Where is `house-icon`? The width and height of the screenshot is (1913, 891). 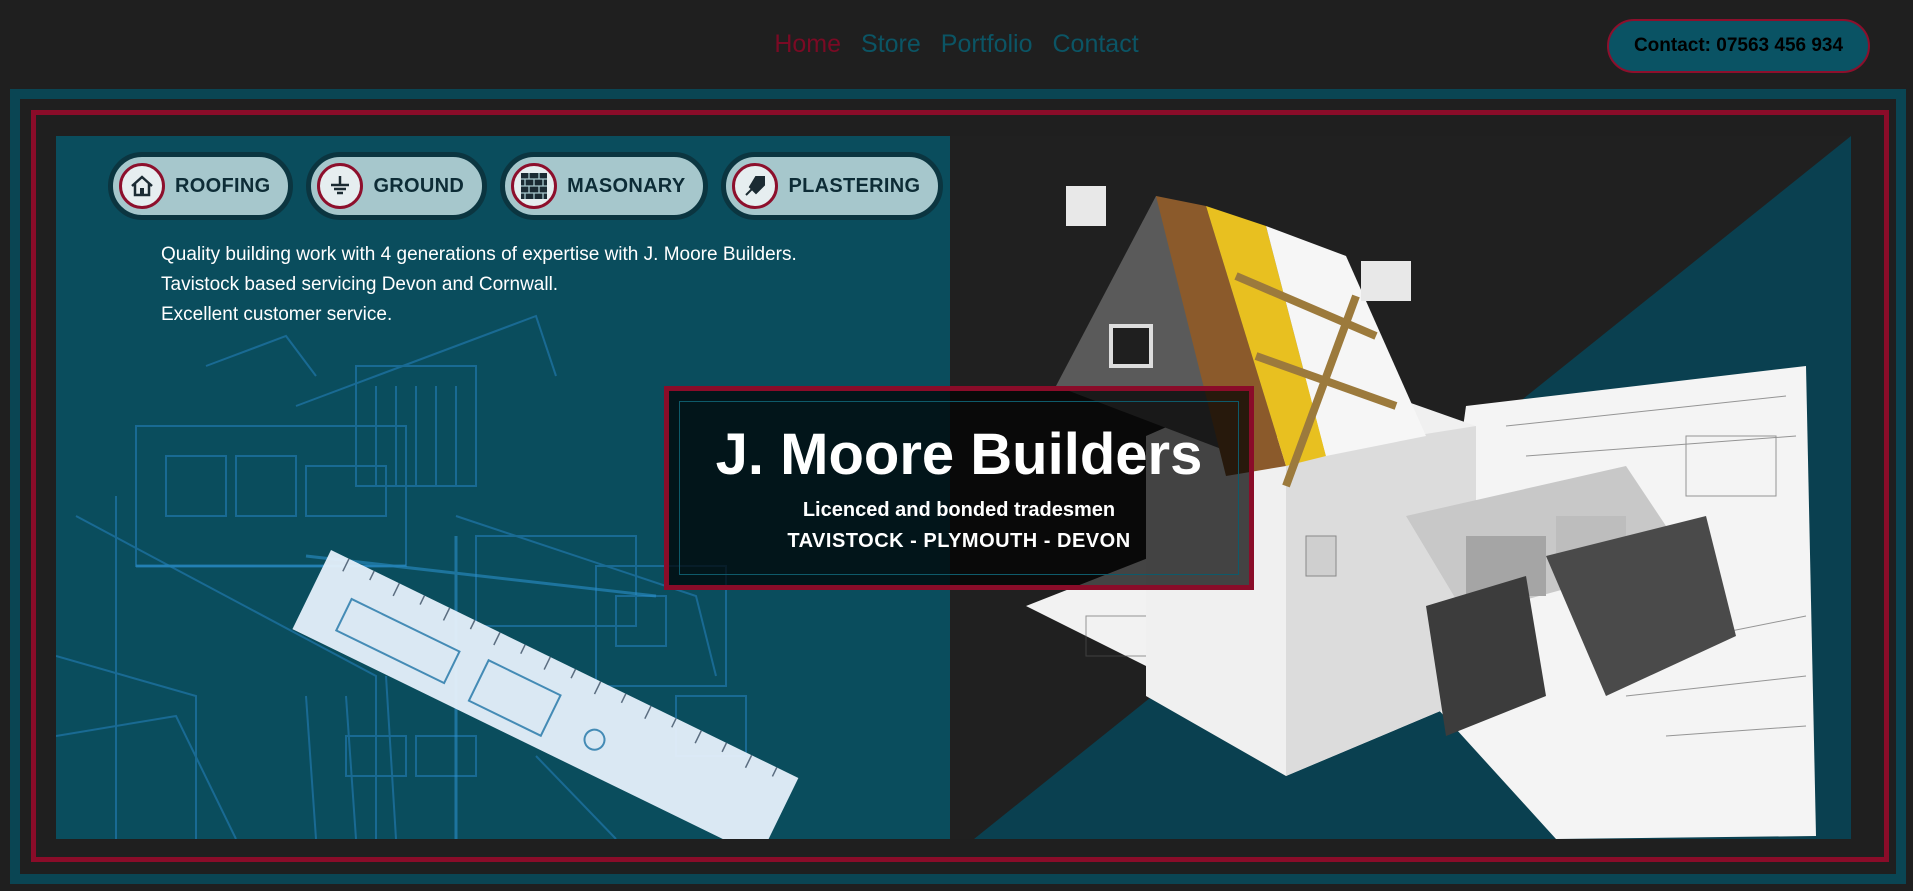
house-icon is located at coordinates (142, 186).